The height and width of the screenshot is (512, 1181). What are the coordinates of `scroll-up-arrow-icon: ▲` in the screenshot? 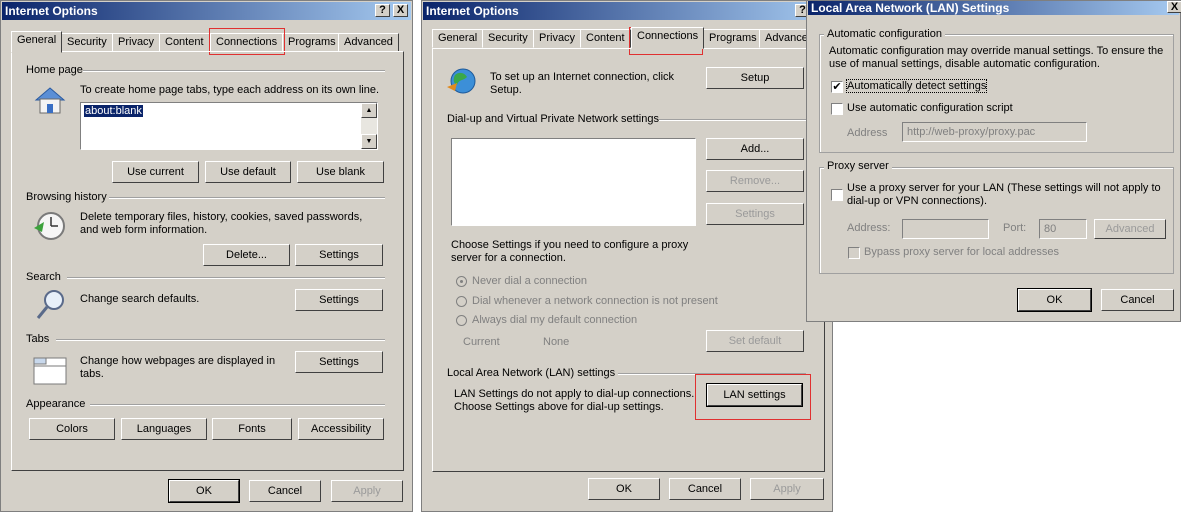 It's located at (369, 110).